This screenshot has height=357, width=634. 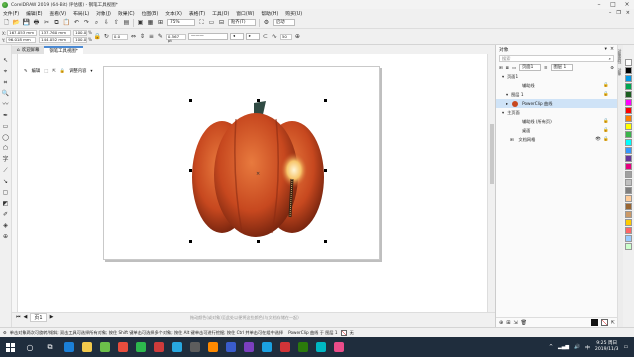 I want to click on new-document-icon: 🗋, so click(x=6, y=22).